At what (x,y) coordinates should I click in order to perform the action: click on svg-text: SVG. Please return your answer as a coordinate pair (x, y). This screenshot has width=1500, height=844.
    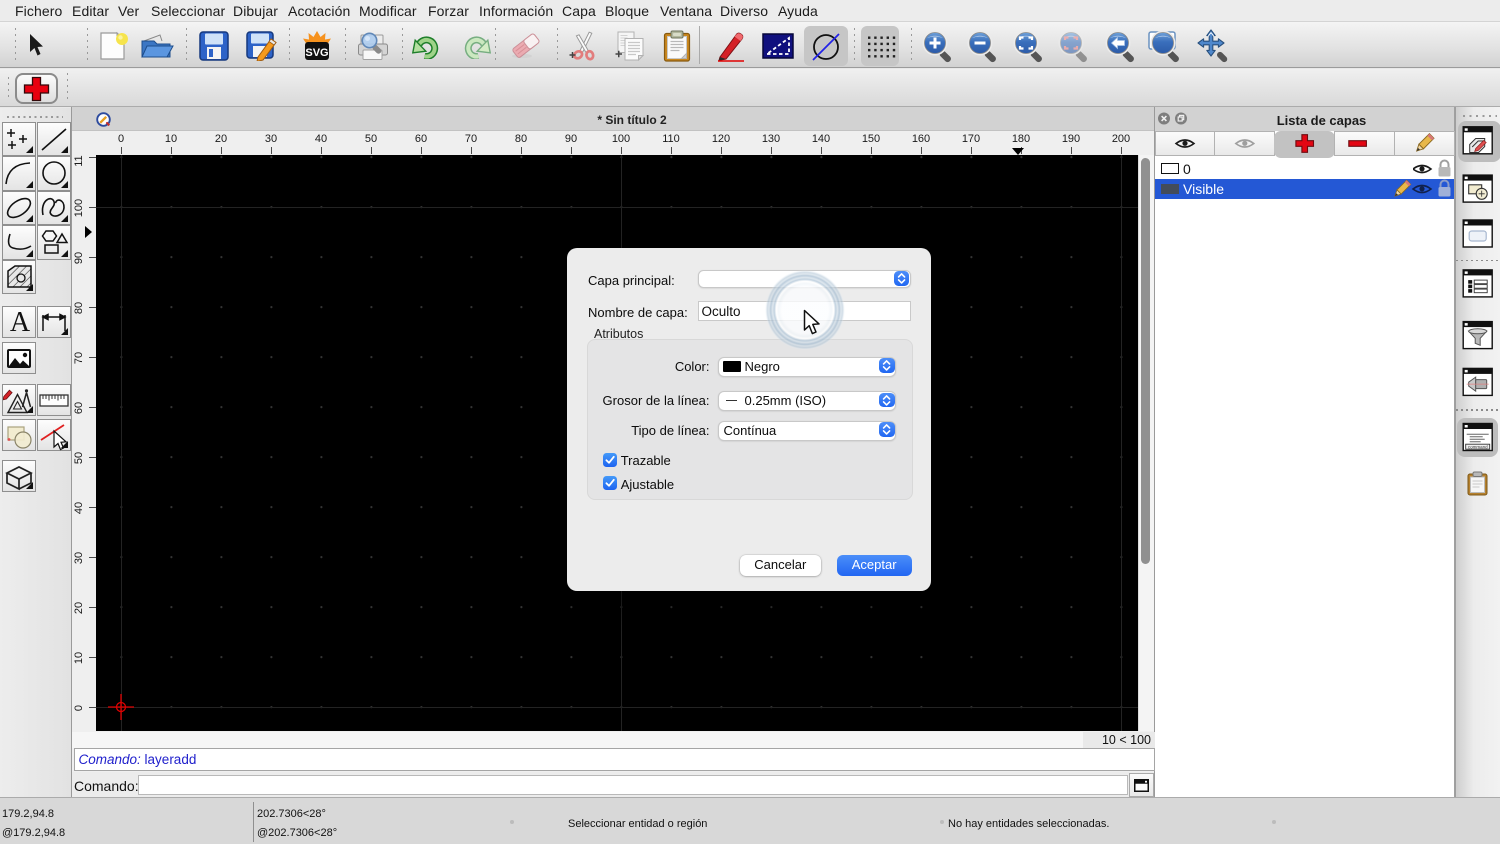
    Looking at the image, I should click on (316, 53).